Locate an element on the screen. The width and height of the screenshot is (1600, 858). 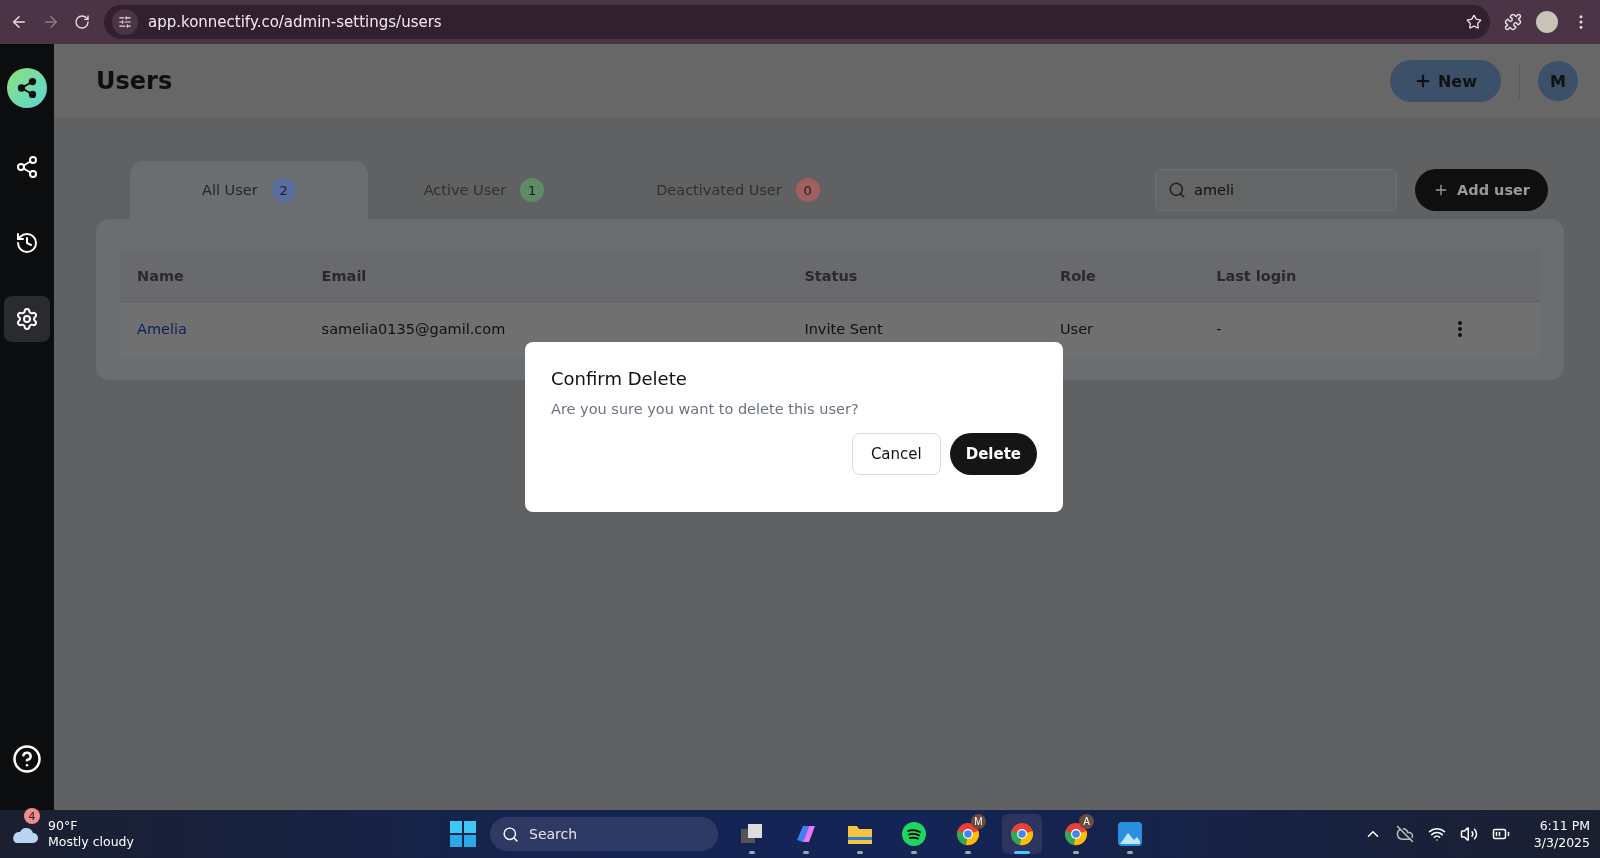
back-icon is located at coordinates (19, 22).